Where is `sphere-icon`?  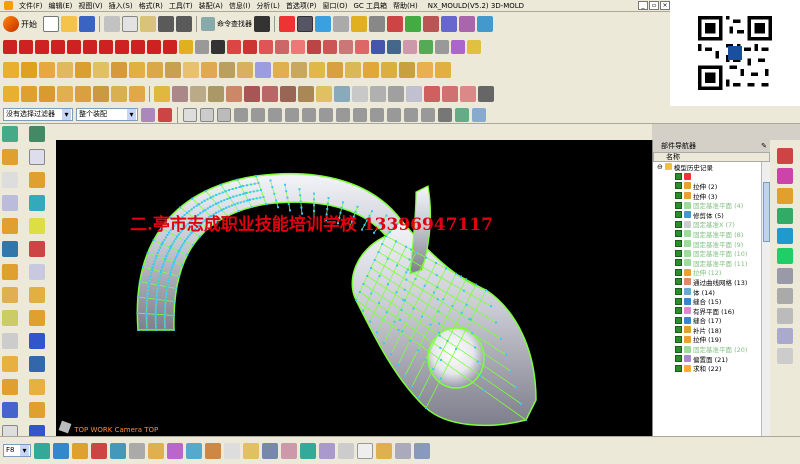 sphere-icon is located at coordinates (10, 203).